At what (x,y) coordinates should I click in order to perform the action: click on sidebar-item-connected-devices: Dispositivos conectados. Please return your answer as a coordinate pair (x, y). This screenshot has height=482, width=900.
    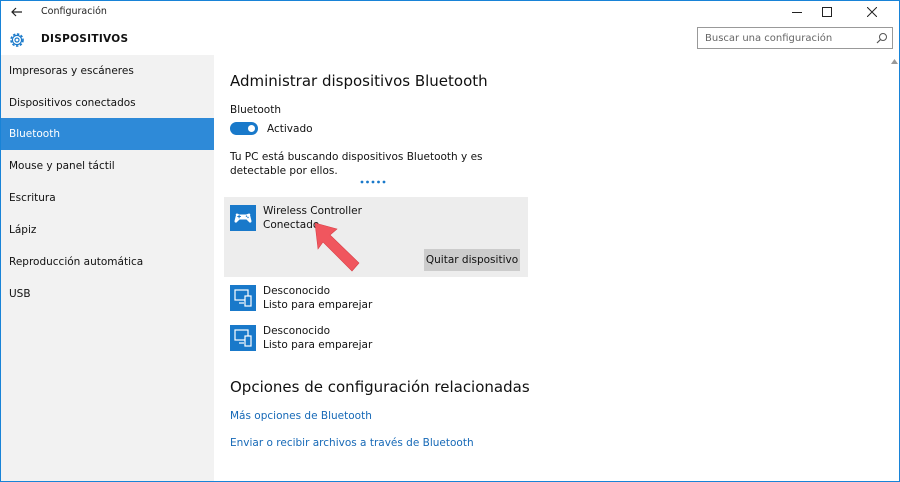
    Looking at the image, I should click on (107, 103).